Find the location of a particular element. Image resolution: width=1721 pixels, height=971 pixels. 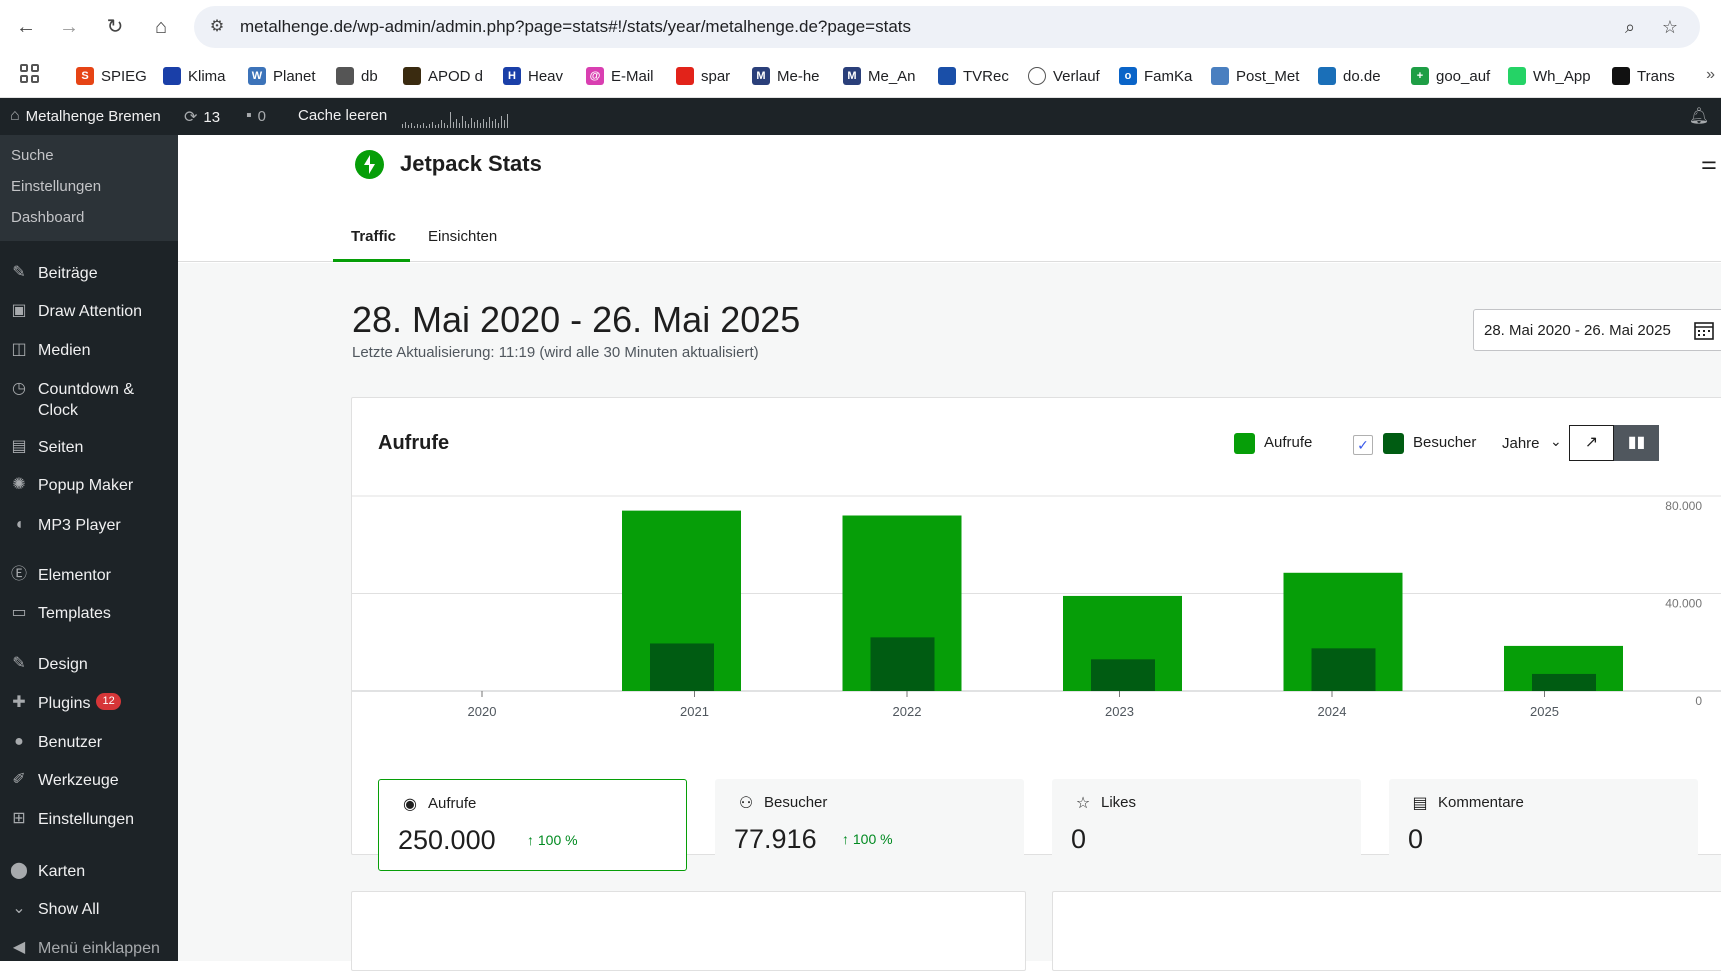

line-chart-toggle-button: ↗ is located at coordinates (1591, 443).